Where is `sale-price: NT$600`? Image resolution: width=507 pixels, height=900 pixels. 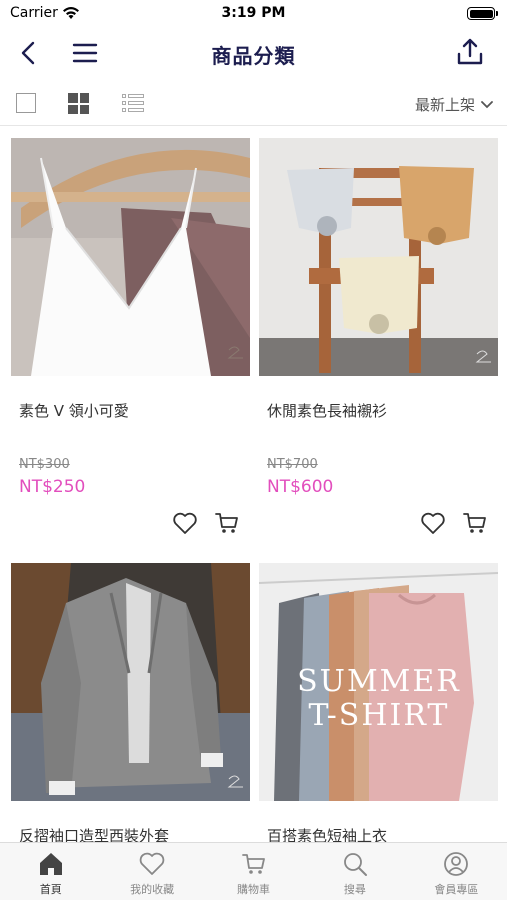
sale-price: NT$600 is located at coordinates (300, 487).